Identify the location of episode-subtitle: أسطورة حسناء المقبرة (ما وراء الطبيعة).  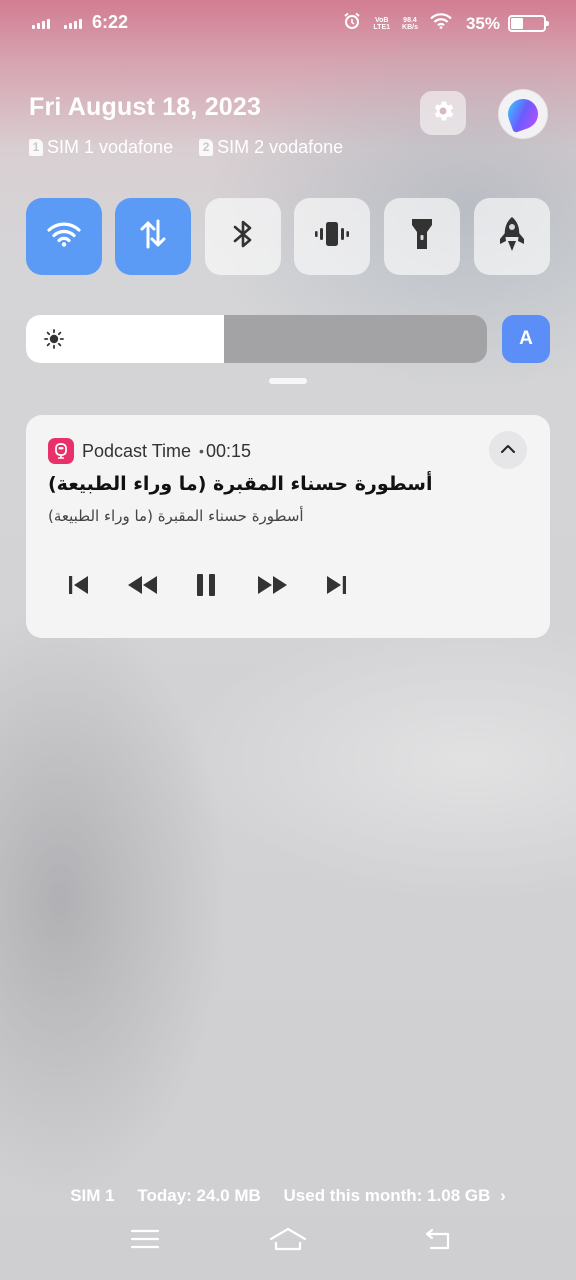
(176, 516).